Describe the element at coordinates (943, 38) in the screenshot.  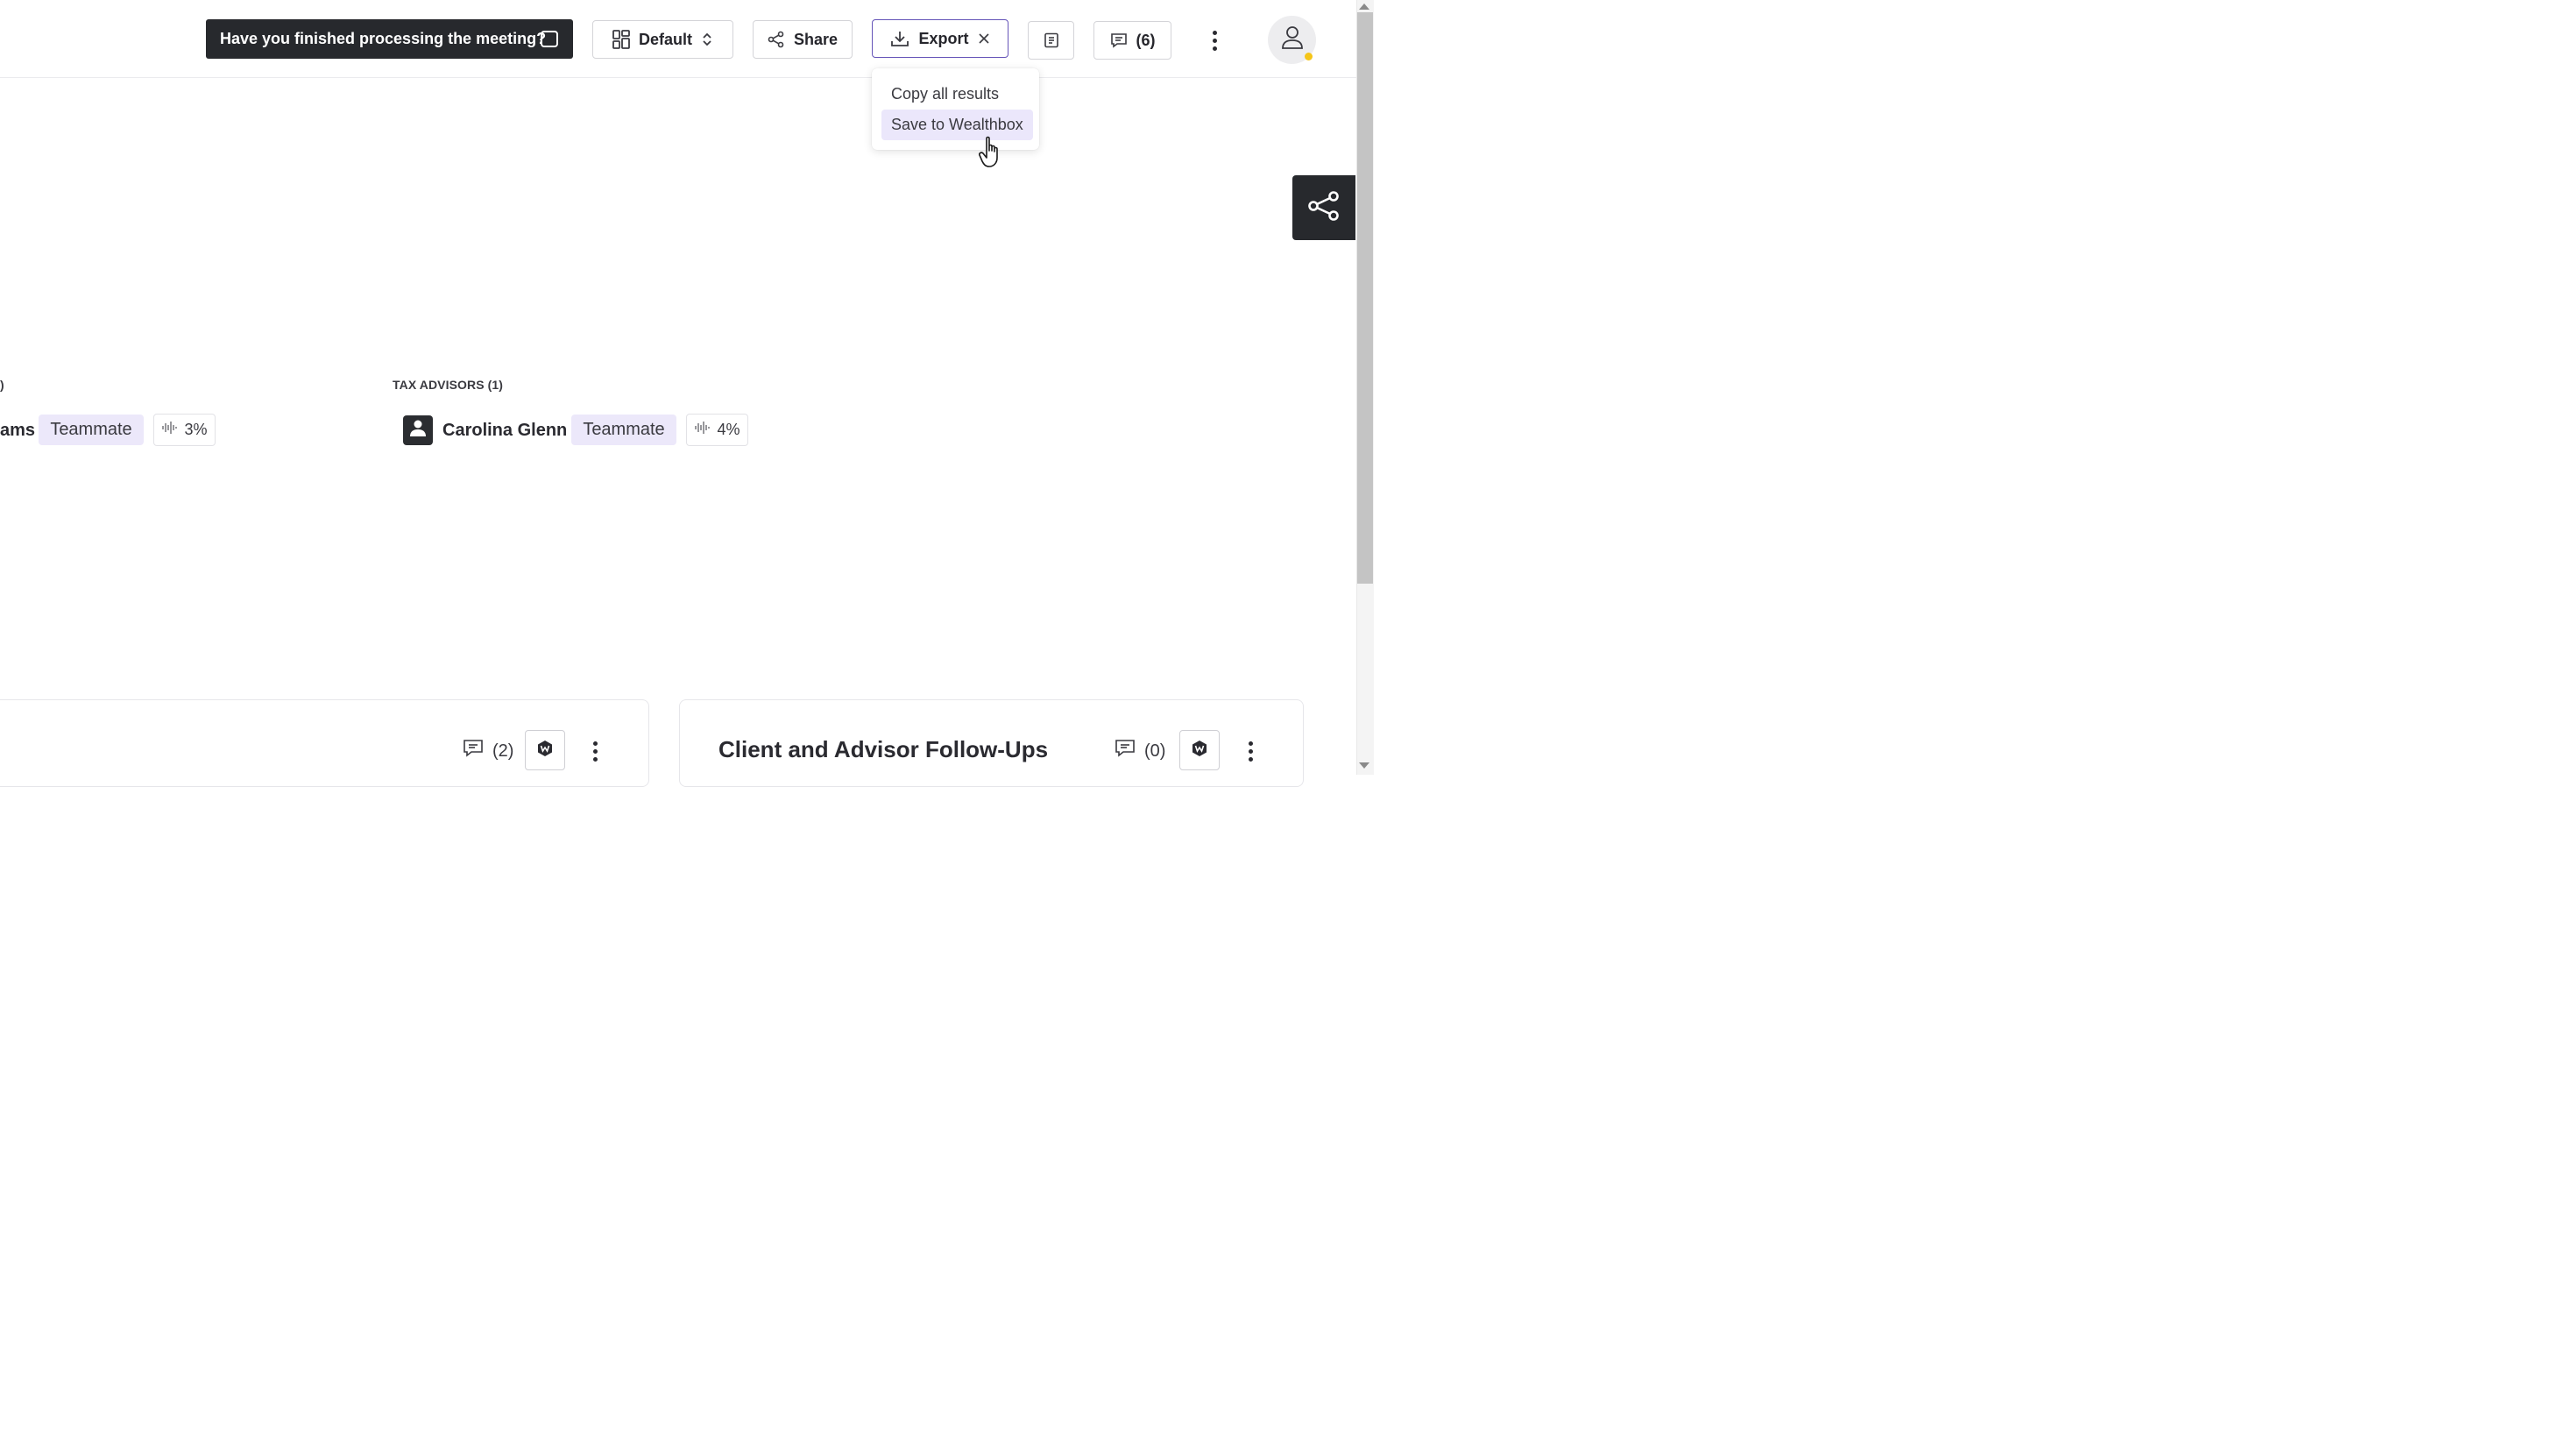
I see `export-button-label: Export` at that location.